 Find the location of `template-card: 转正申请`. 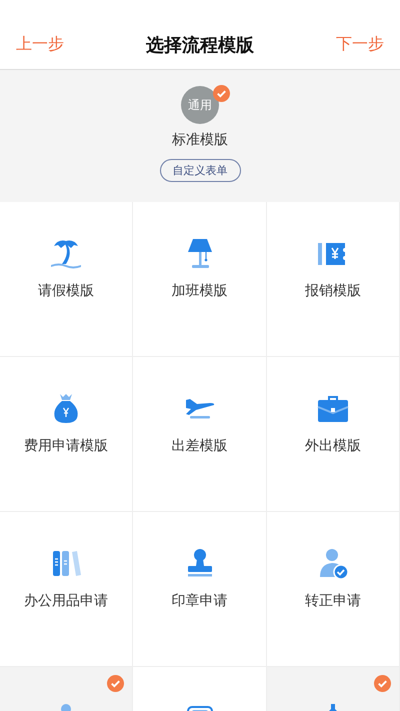

template-card: 转正申请 is located at coordinates (333, 589).